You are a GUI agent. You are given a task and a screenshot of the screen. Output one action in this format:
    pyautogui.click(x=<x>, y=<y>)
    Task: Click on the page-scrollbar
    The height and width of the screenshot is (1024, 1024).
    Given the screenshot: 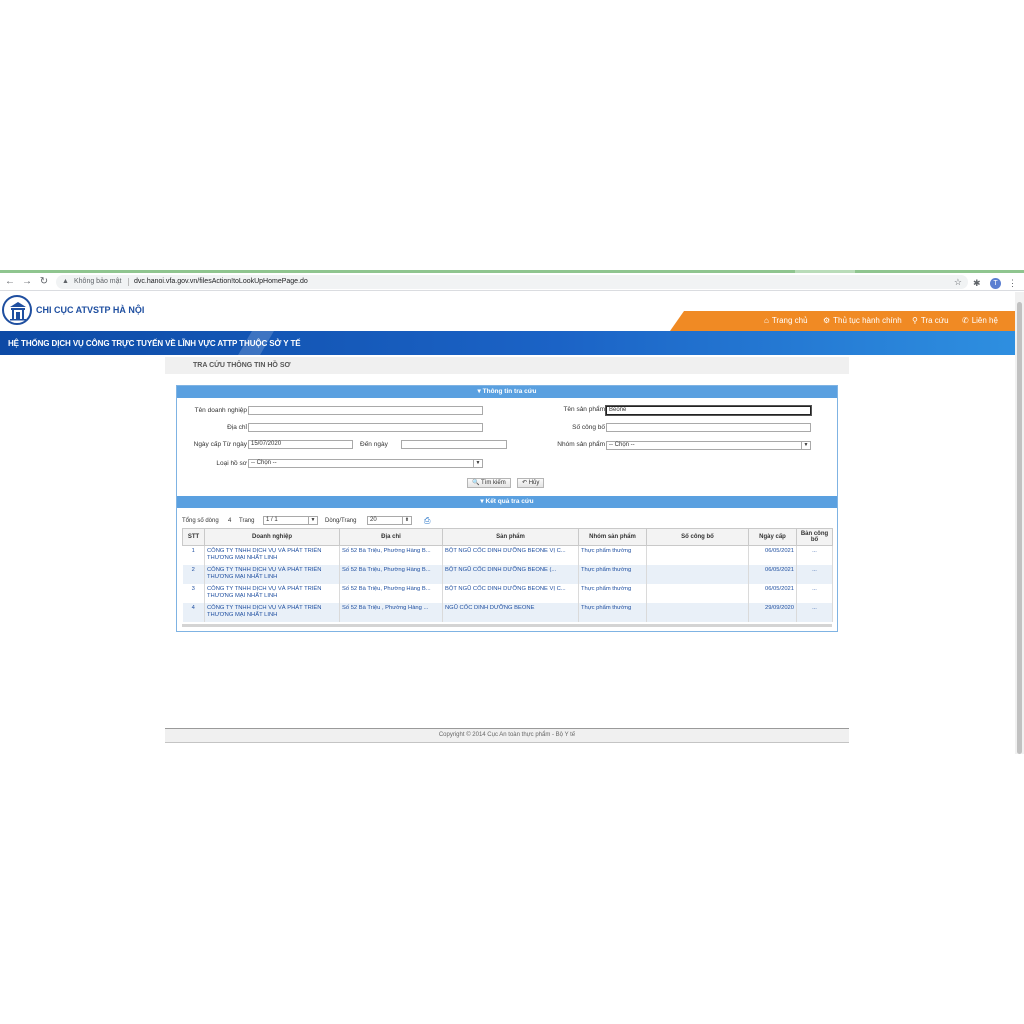 What is the action you would take?
    pyautogui.click(x=1019, y=523)
    